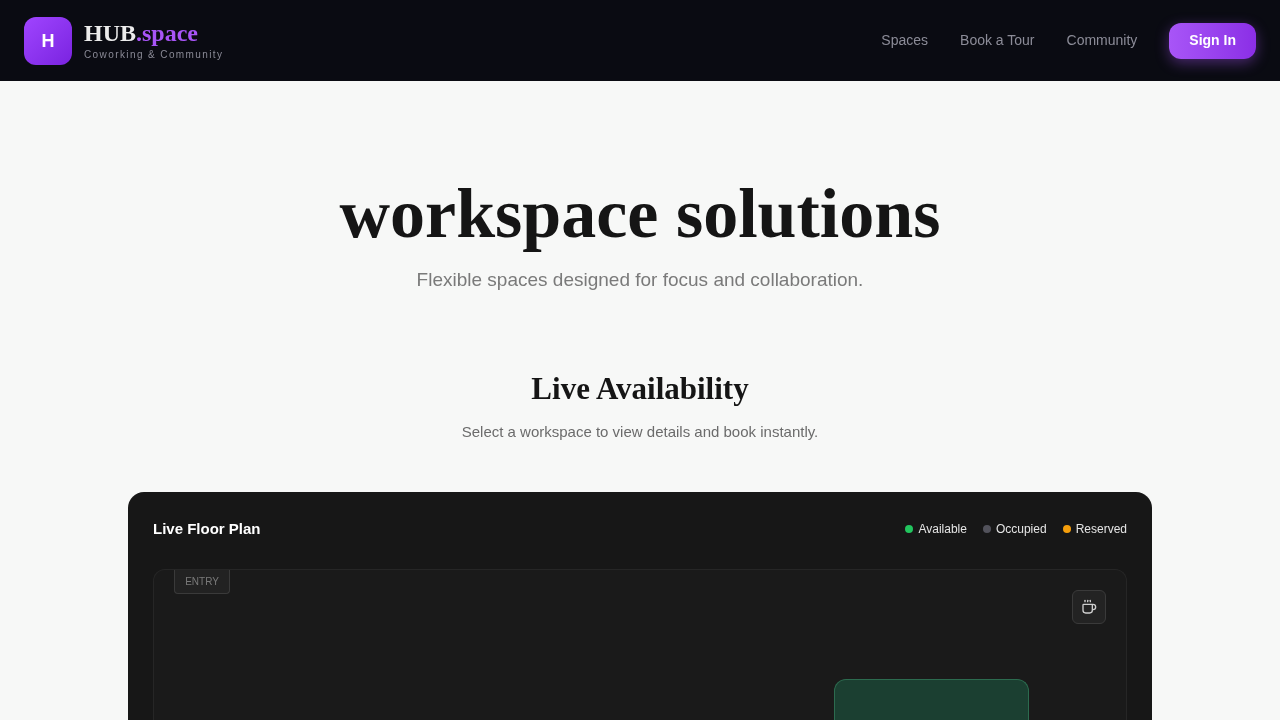 The width and height of the screenshot is (1280, 720). What do you see at coordinates (154, 55) in the screenshot?
I see `brand-tagline: Coworking & Community` at bounding box center [154, 55].